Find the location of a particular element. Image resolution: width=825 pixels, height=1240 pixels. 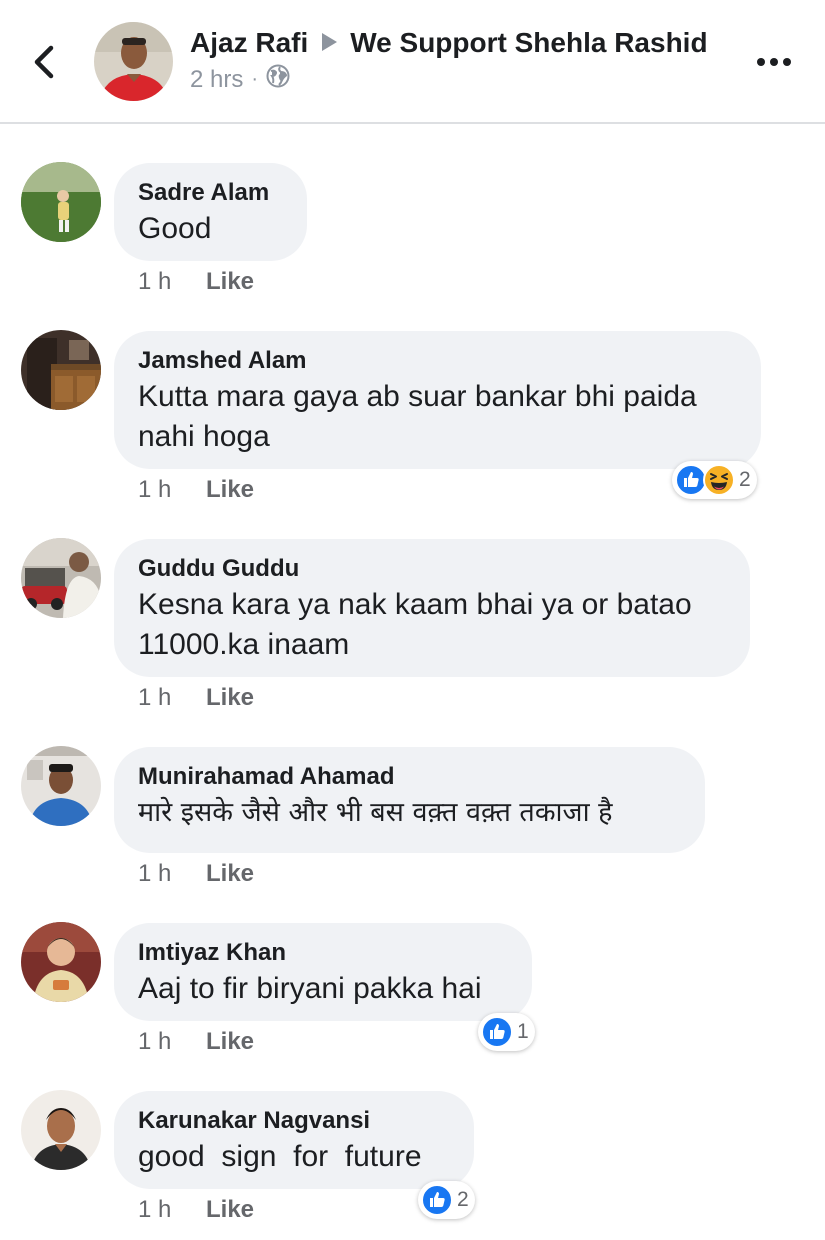

post-title: Ajaz Rafi We Support Shehla Rashid is located at coordinates (449, 43).